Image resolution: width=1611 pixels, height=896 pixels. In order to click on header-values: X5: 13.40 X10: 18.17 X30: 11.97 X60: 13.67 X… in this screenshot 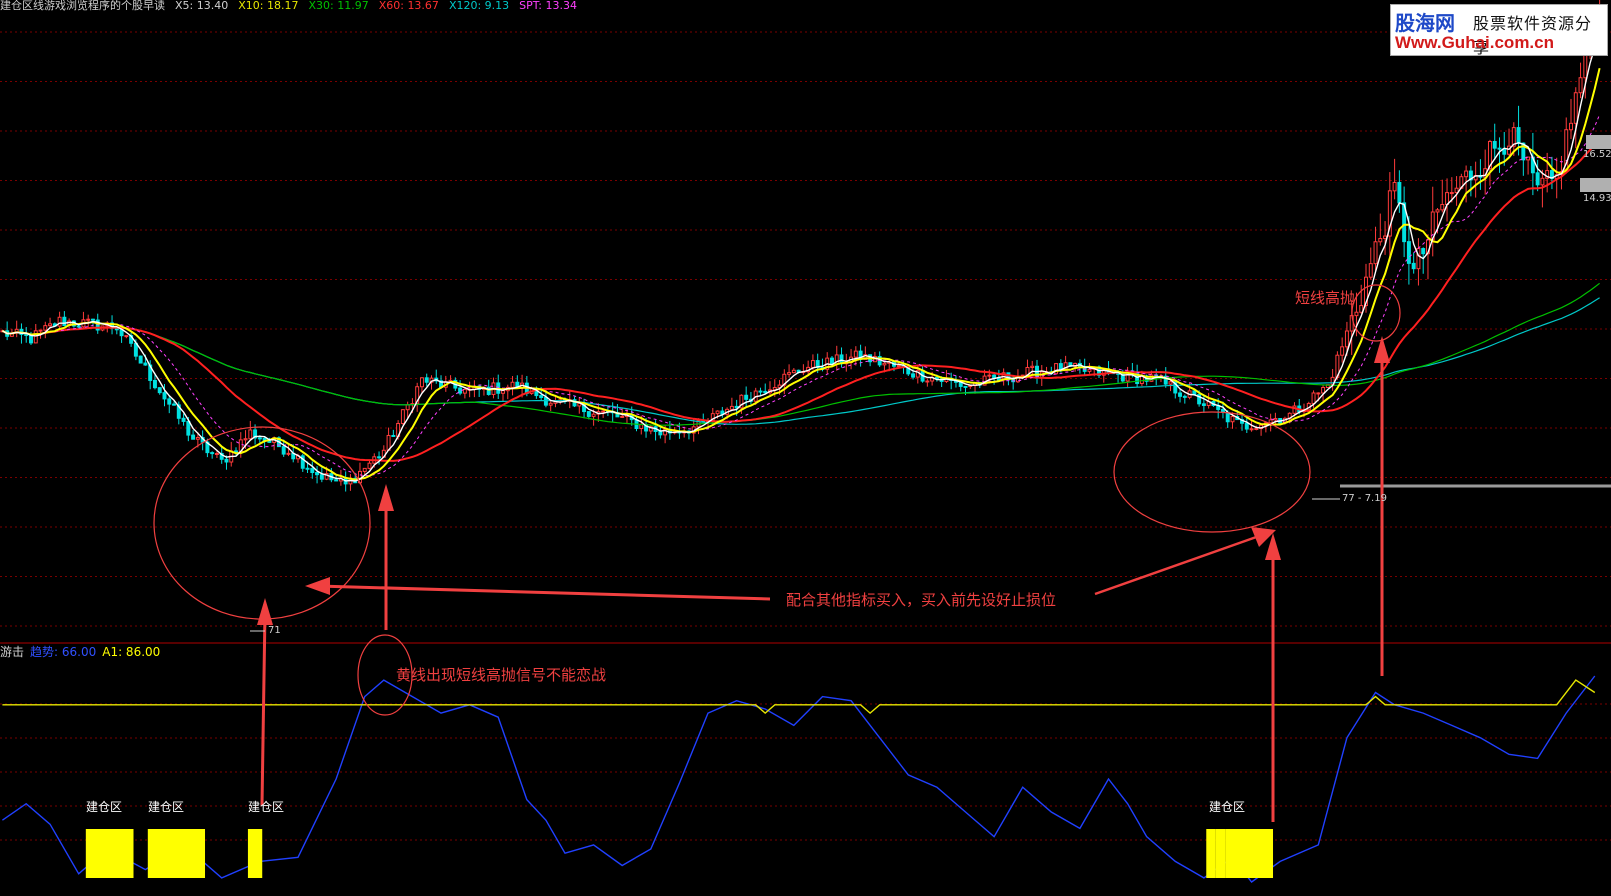, I will do `click(381, 6)`.